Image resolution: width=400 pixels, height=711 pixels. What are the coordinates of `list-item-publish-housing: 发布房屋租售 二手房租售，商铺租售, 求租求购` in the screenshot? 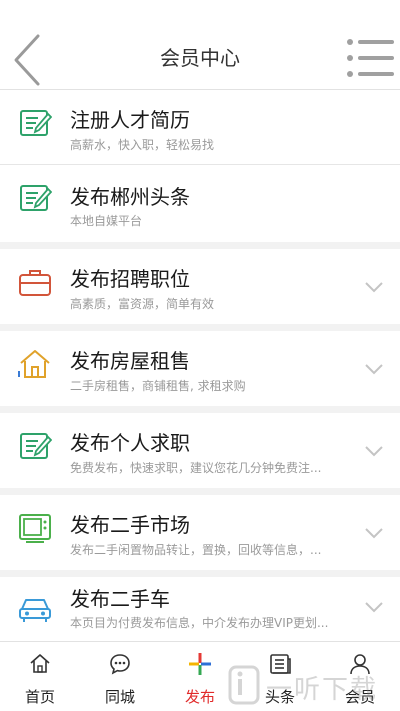 It's located at (200, 368).